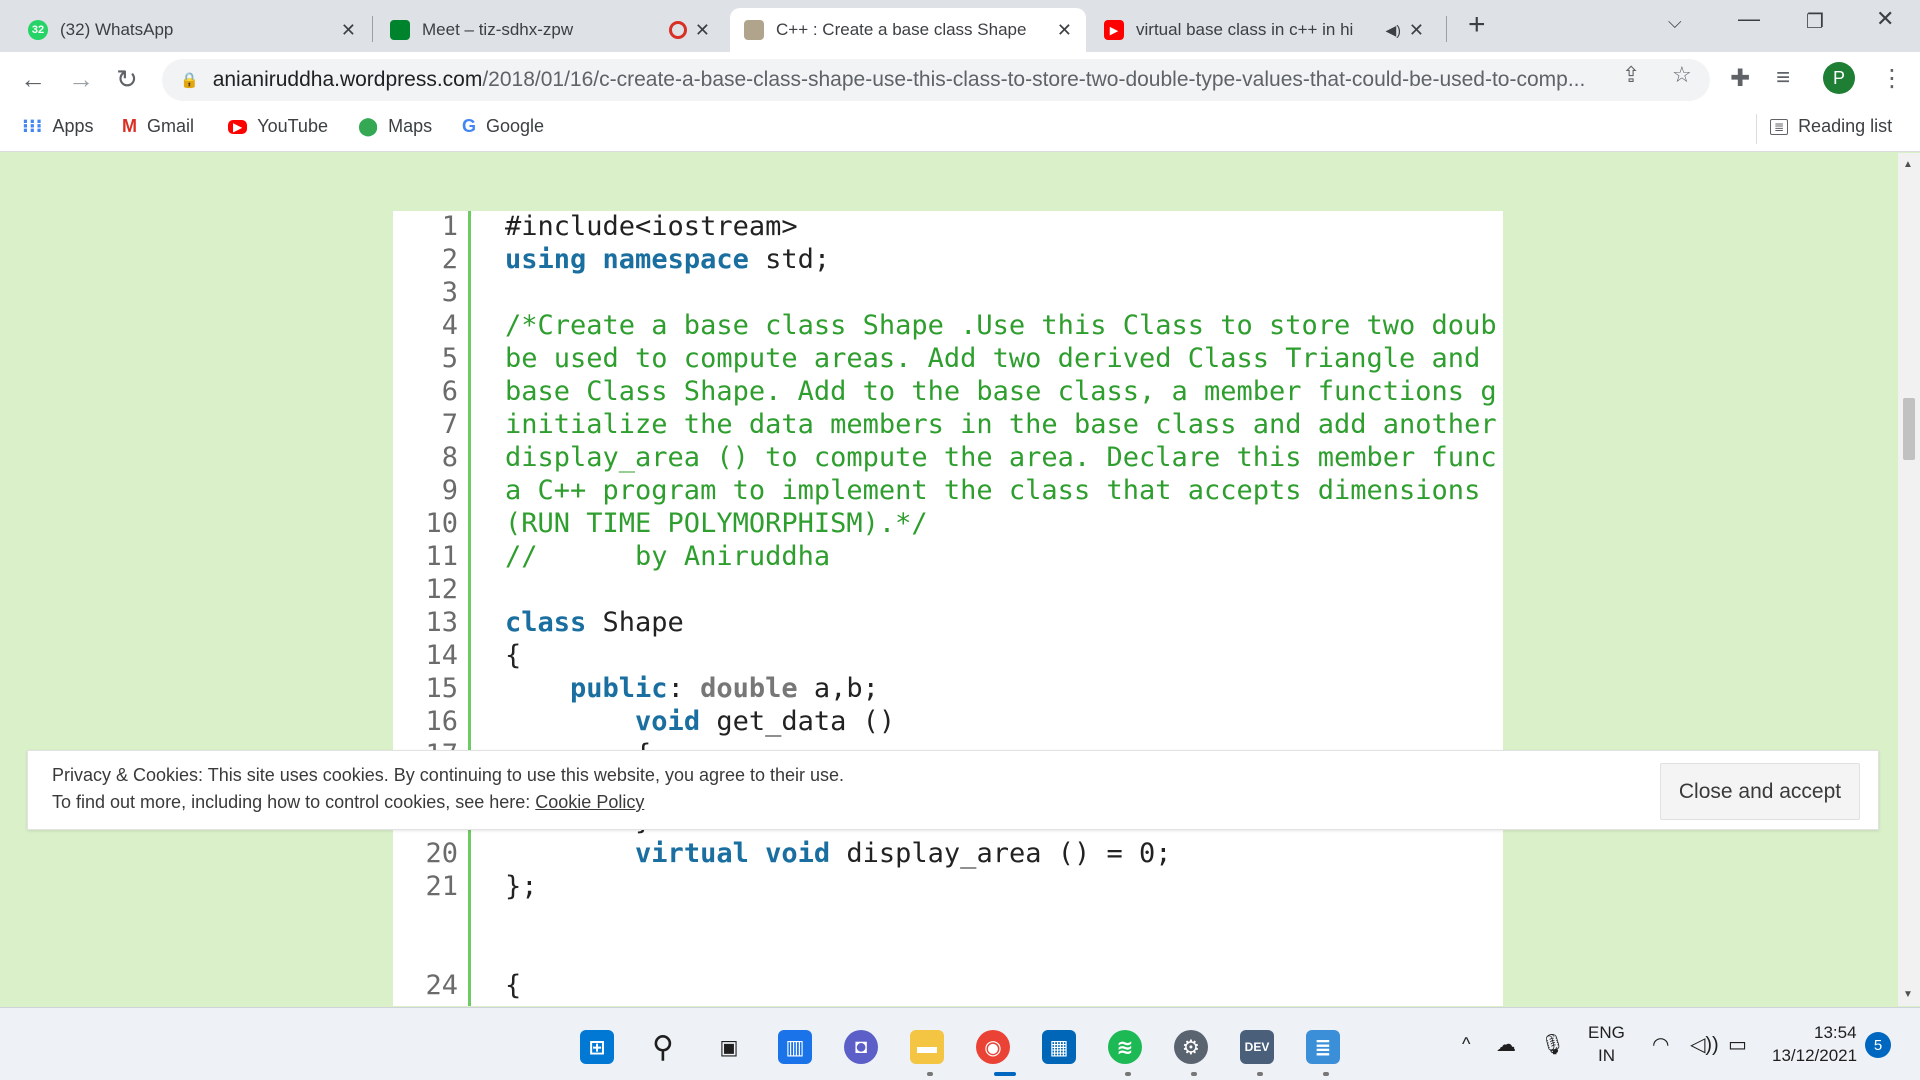 The image size is (1920, 1080). I want to click on code-token: get_data (), so click(798, 721).